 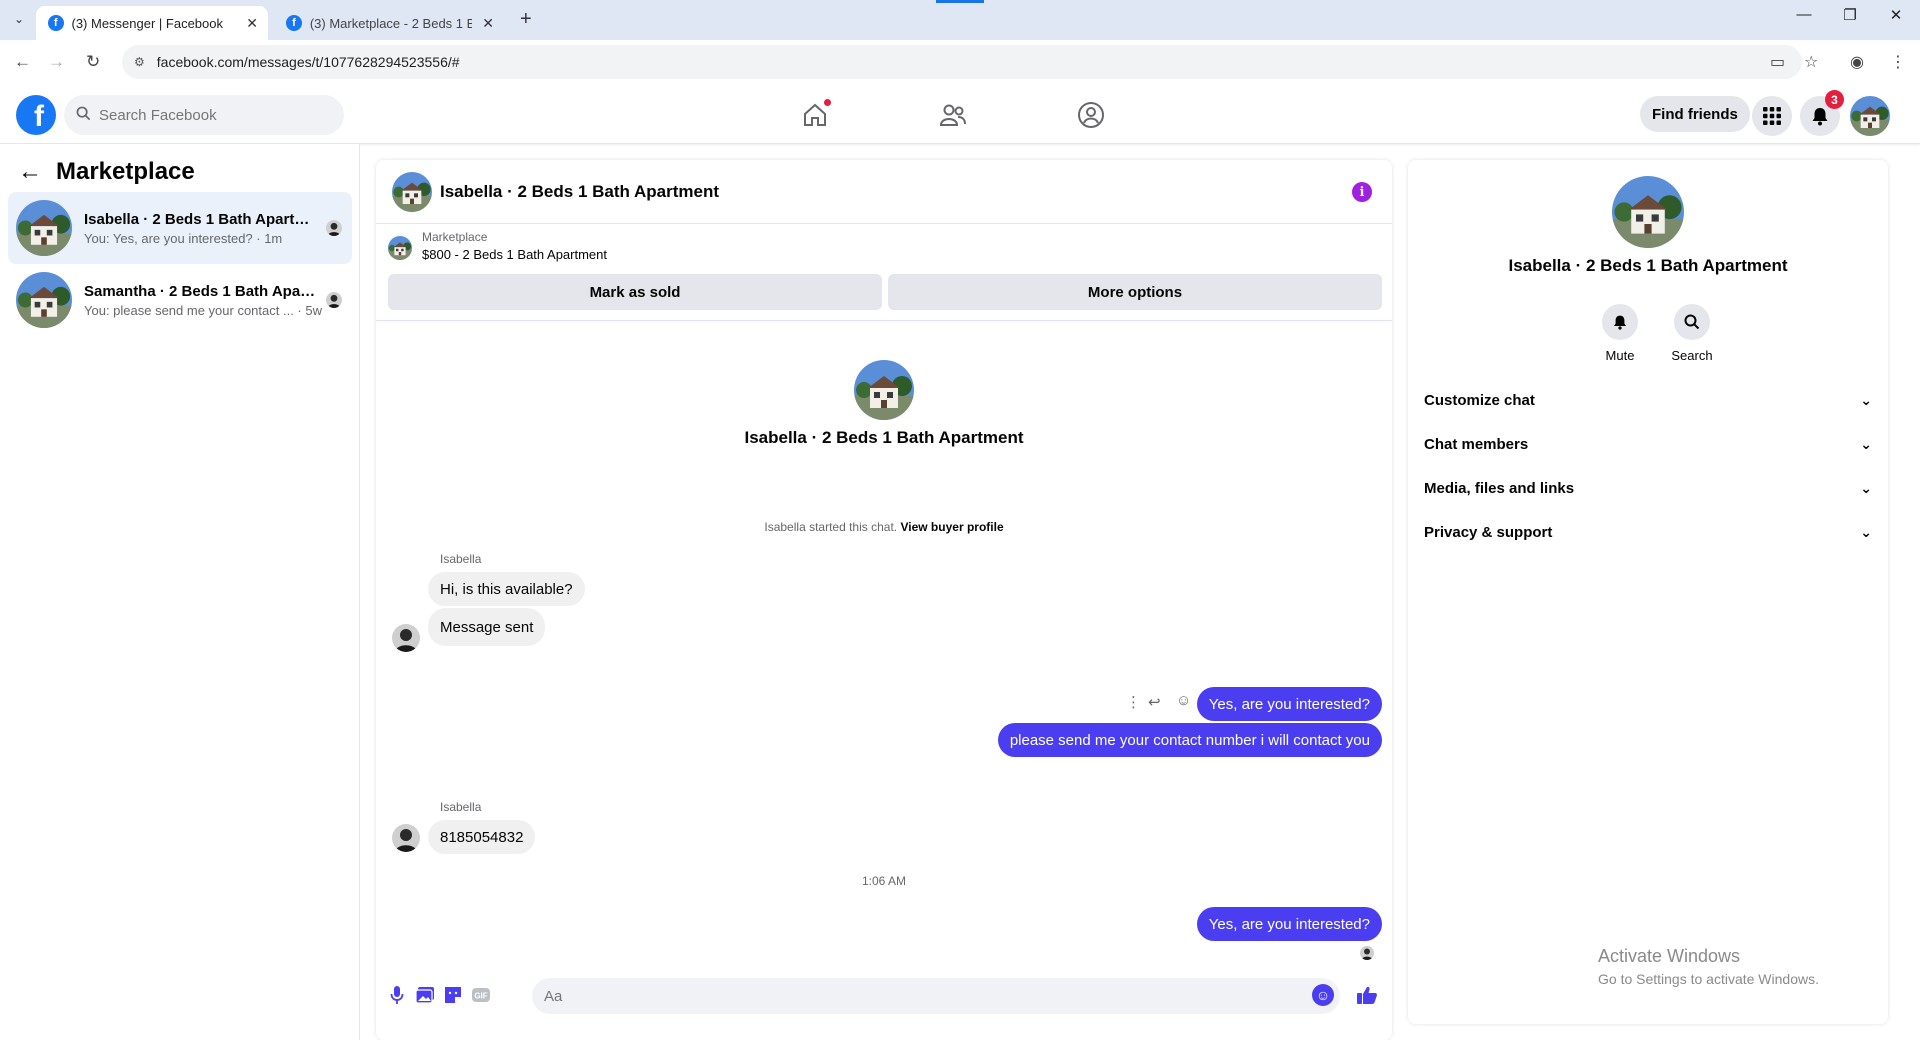 I want to click on home-icon, so click(x=816, y=114).